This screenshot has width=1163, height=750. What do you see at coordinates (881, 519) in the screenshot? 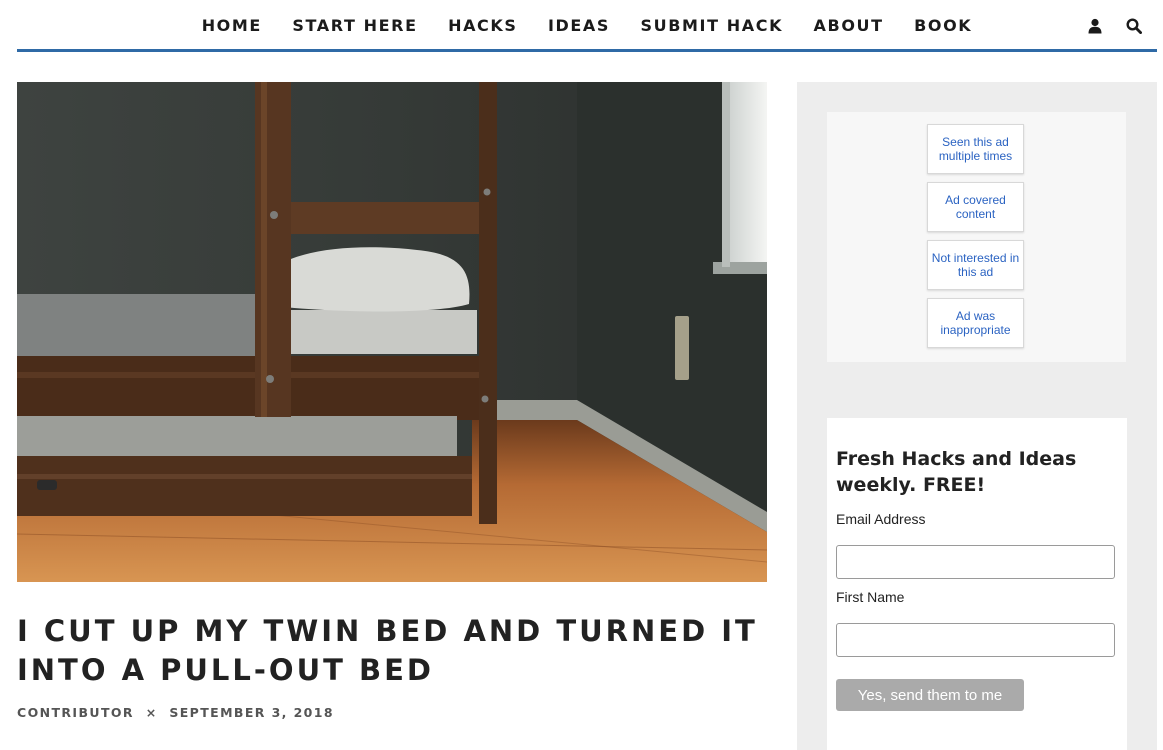
I see `email-label: Email Address` at bounding box center [881, 519].